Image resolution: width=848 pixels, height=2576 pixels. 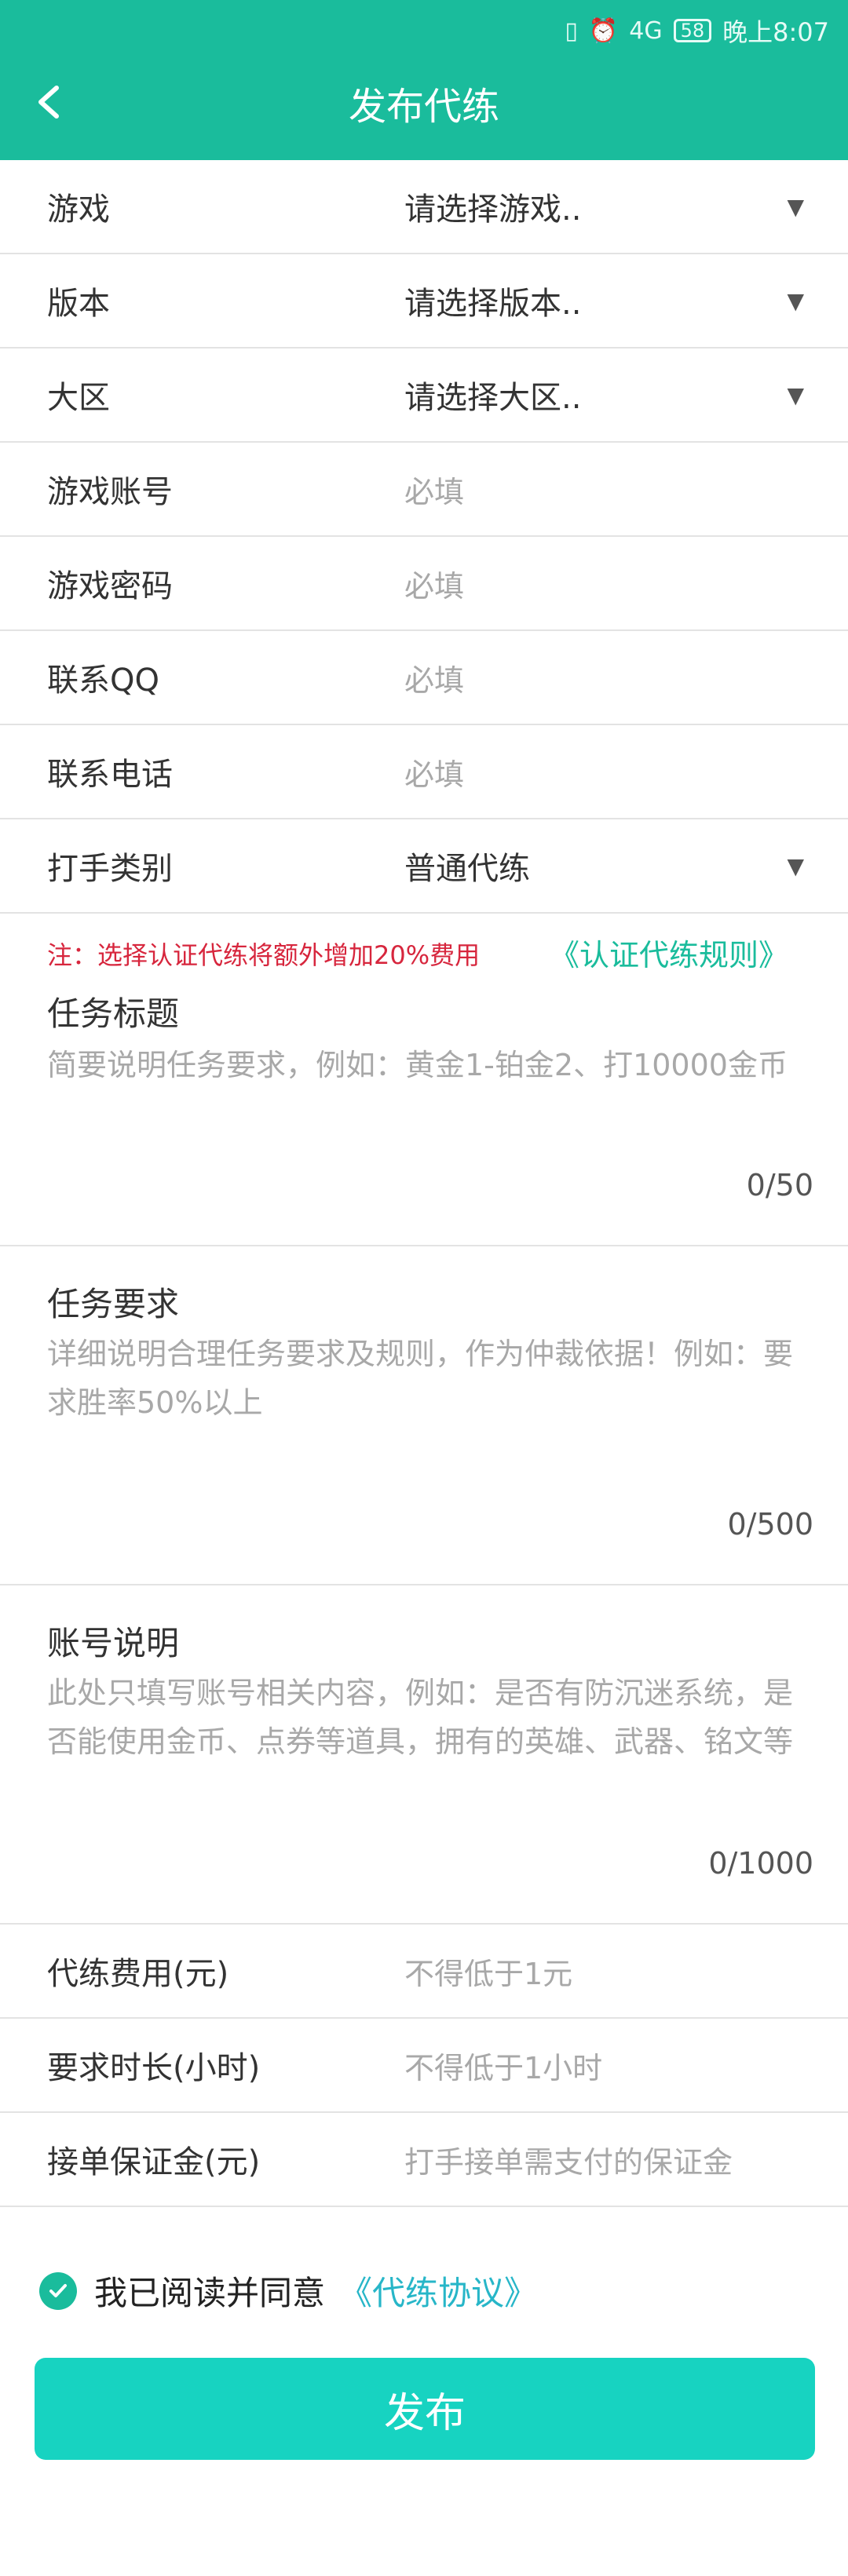 I want to click on certified-fee-note: 注：选择认证代练将额外增加20%费用, so click(x=264, y=955).